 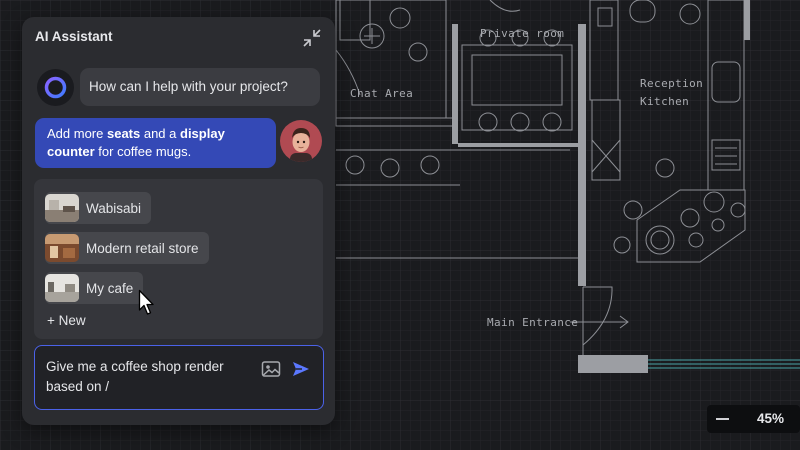 What do you see at coordinates (160, 133) in the screenshot?
I see `user-message-text: and a` at bounding box center [160, 133].